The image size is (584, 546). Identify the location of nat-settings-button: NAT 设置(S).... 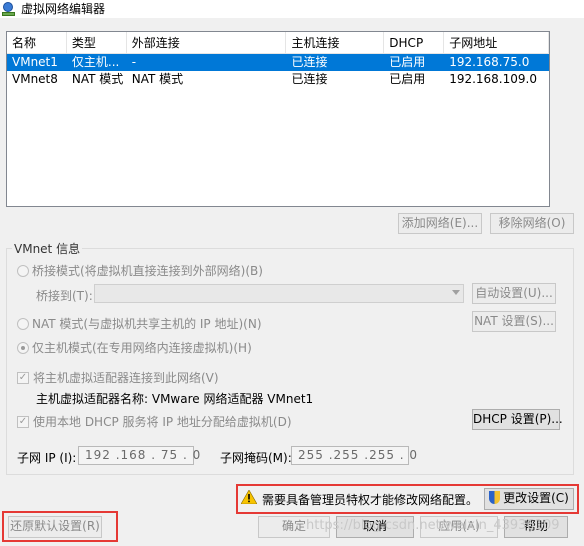
(514, 321).